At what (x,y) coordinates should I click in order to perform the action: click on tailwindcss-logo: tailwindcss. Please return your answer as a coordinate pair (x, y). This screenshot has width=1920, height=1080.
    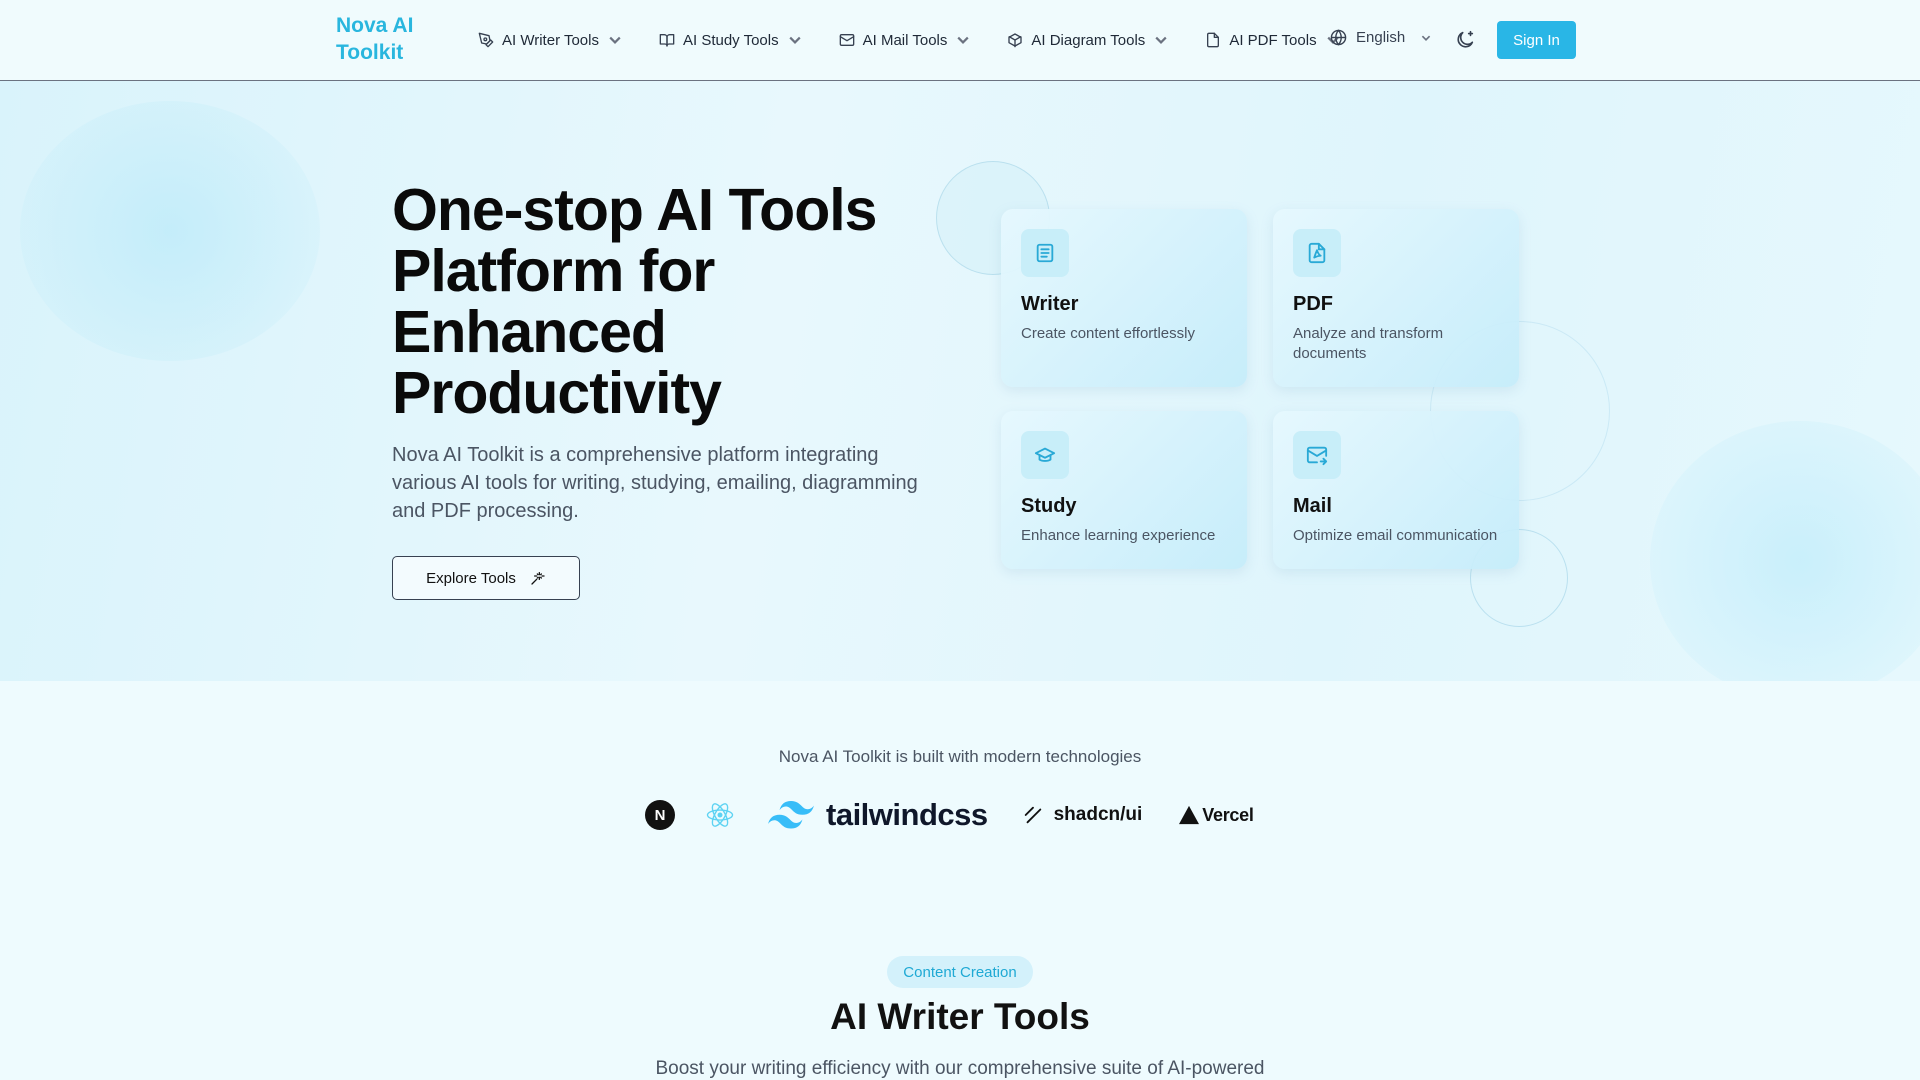
    Looking at the image, I should click on (878, 815).